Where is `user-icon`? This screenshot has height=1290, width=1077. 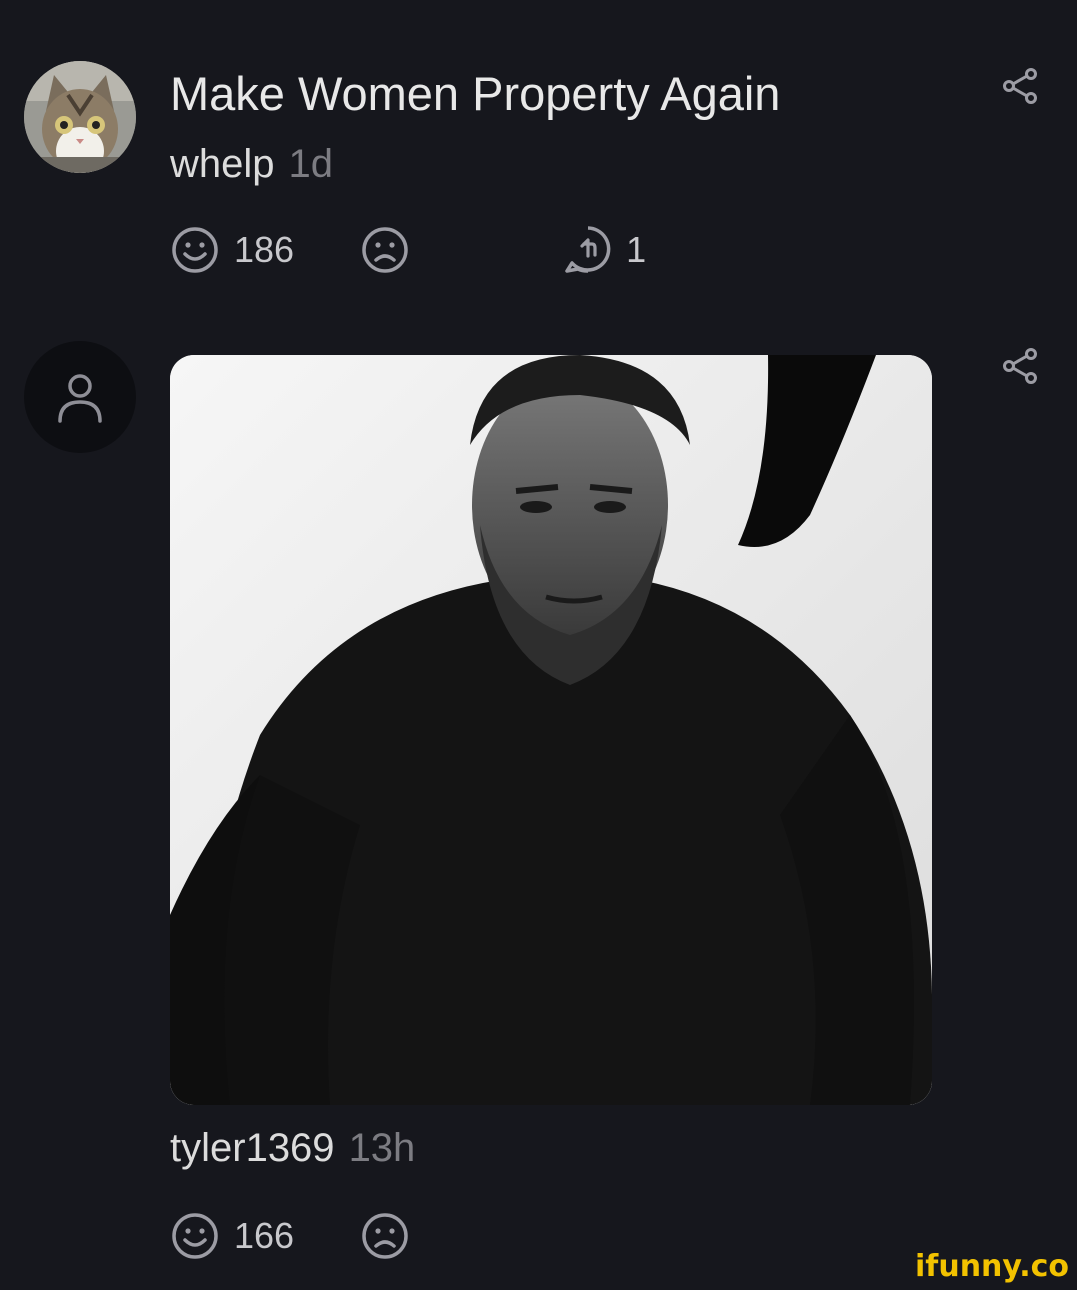 user-icon is located at coordinates (80, 398).